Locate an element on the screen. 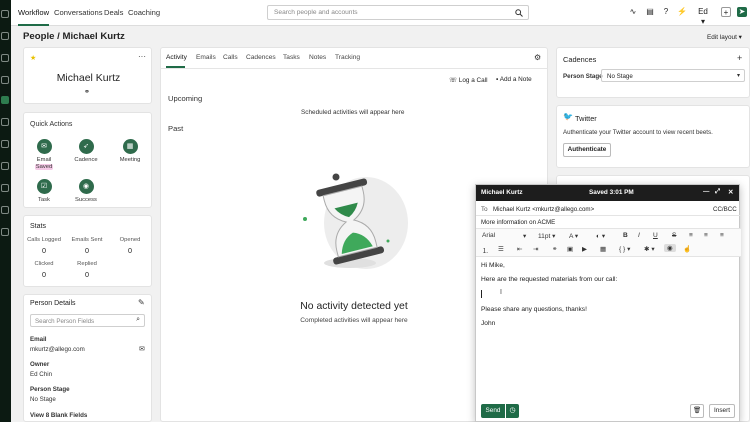 The height and width of the screenshot is (422, 750). view-blank-fields-link: View 8 Blank Fields is located at coordinates (58, 415).